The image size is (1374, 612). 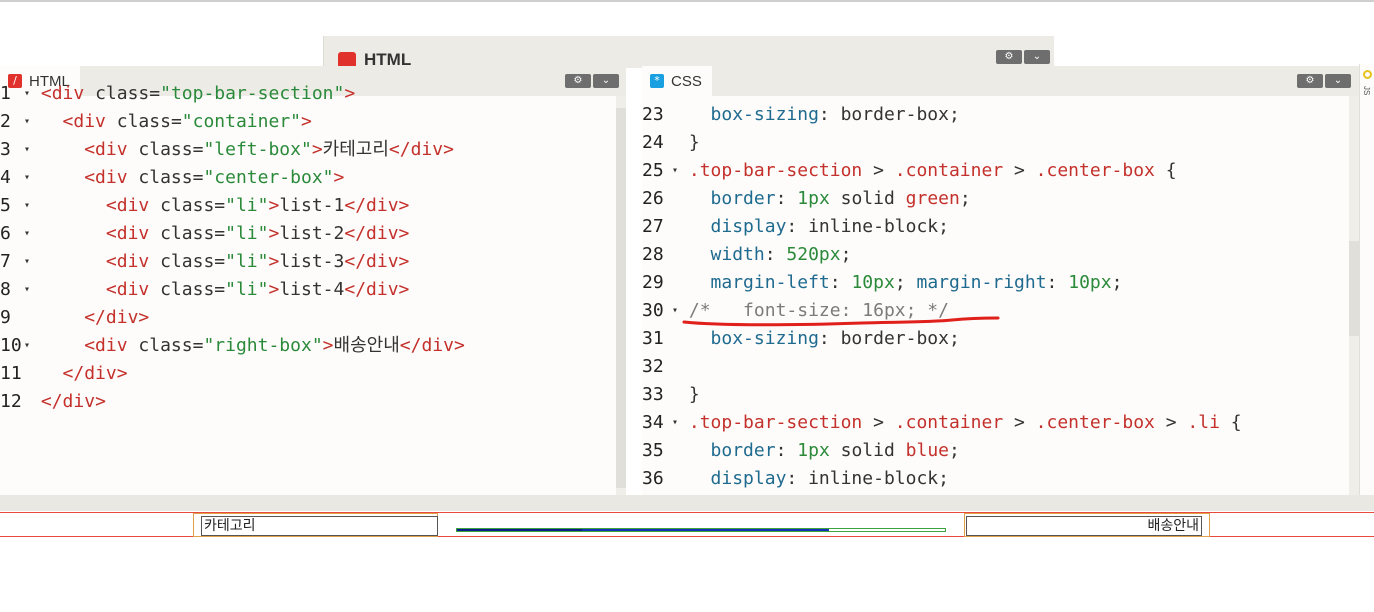 I want to click on top-divider, so click(x=687, y=1).